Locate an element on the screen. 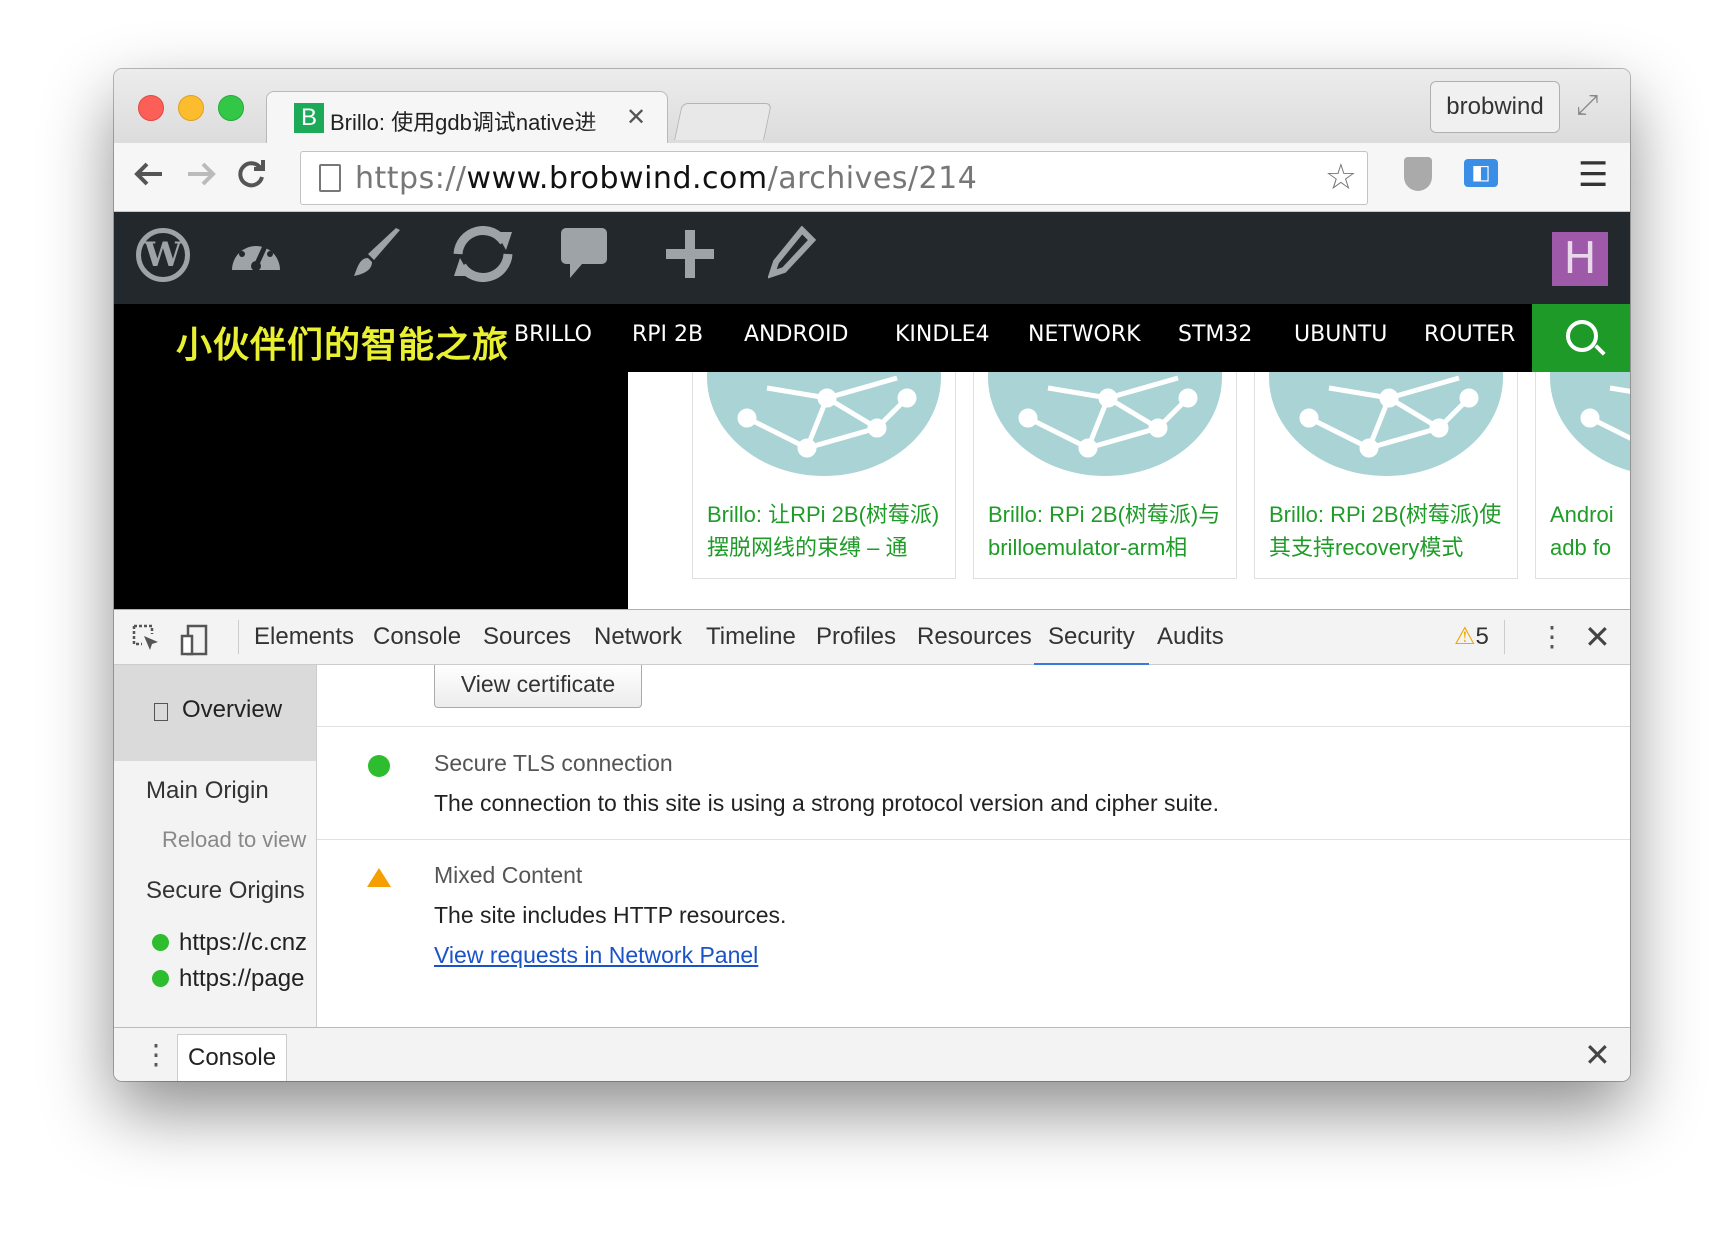 The image size is (1736, 1236). mixed-content-description: The site includes HTTP resources. is located at coordinates (610, 915).